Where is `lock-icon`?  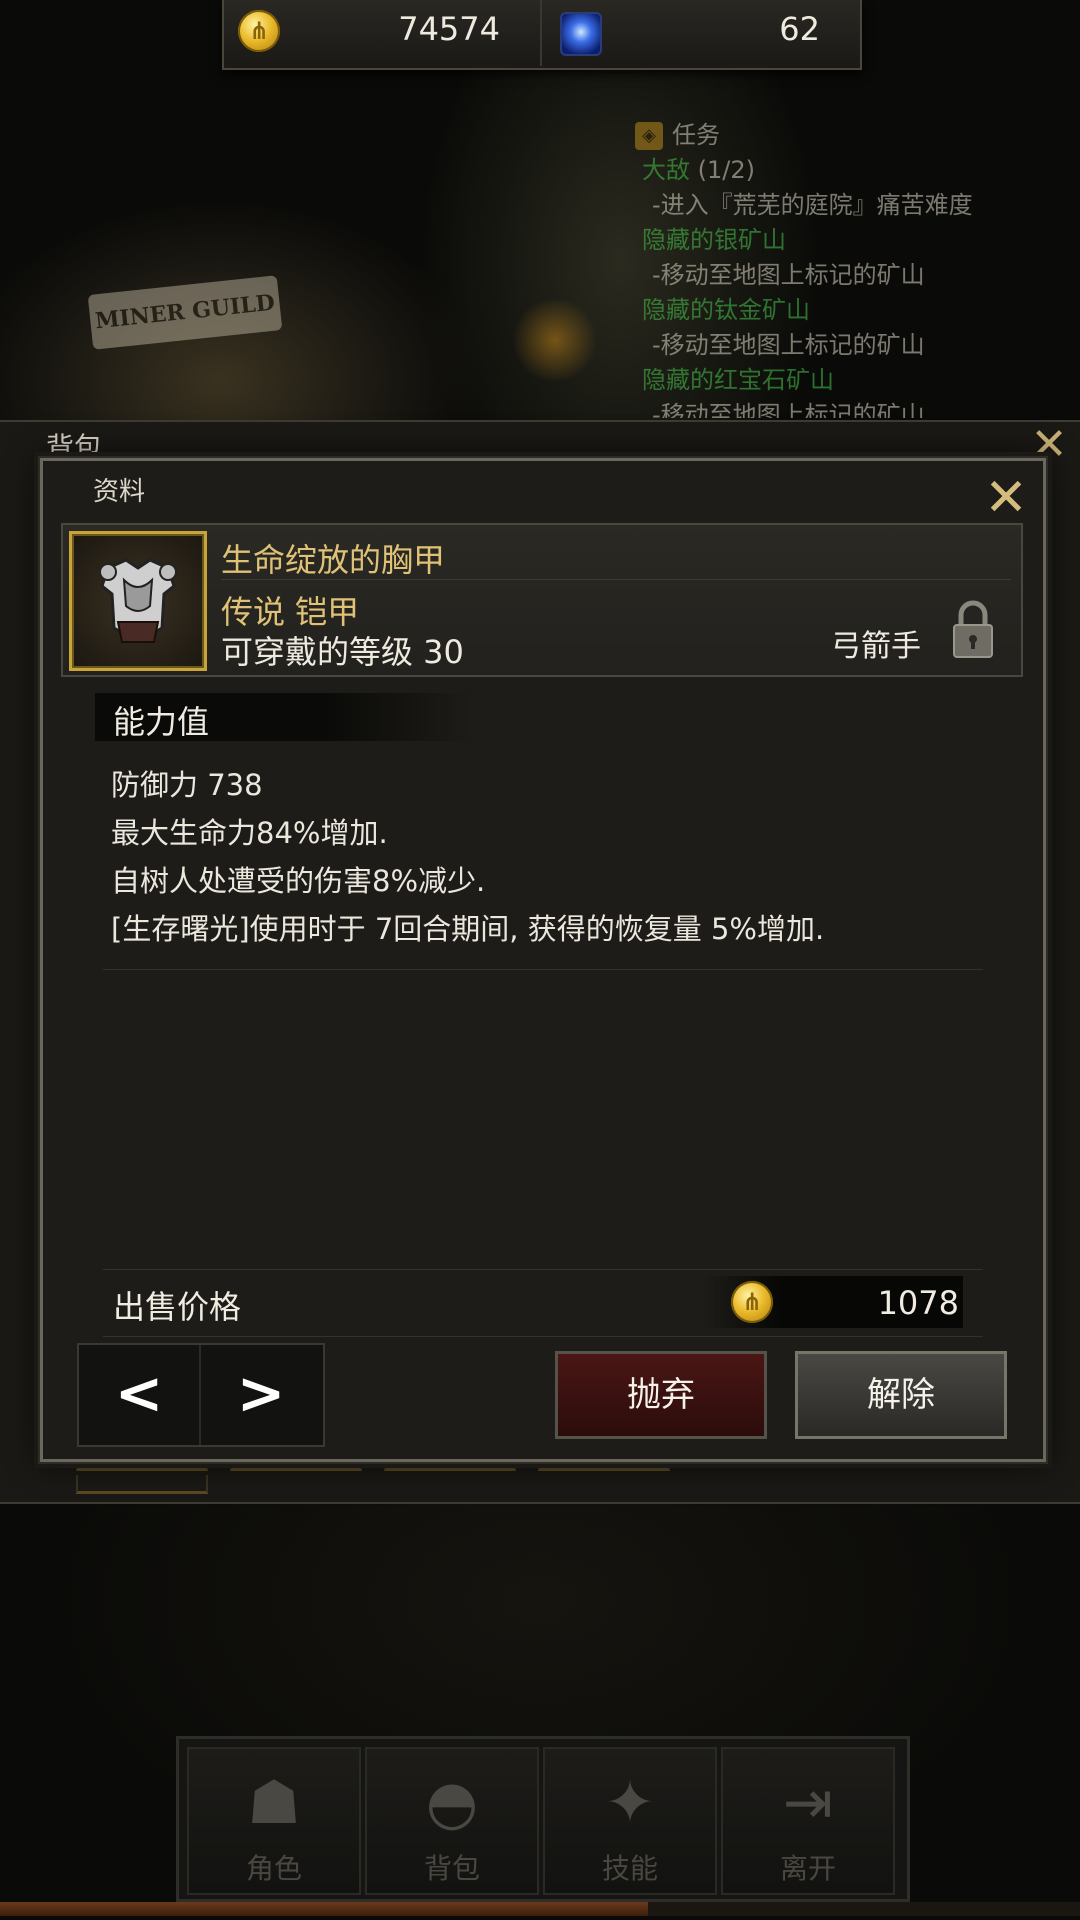
lock-icon is located at coordinates (973, 630).